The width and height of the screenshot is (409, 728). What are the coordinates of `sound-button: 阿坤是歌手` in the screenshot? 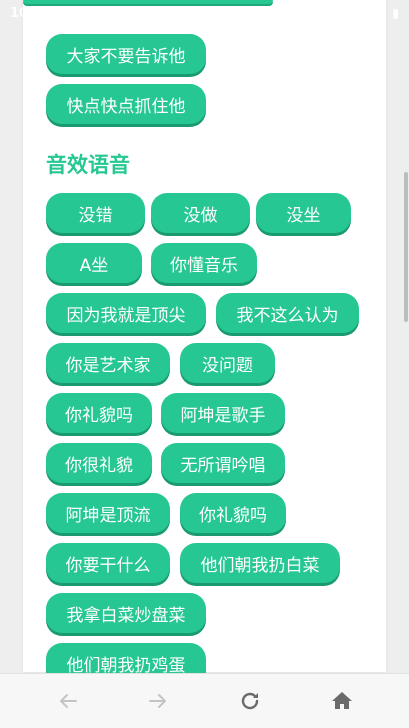 It's located at (223, 413).